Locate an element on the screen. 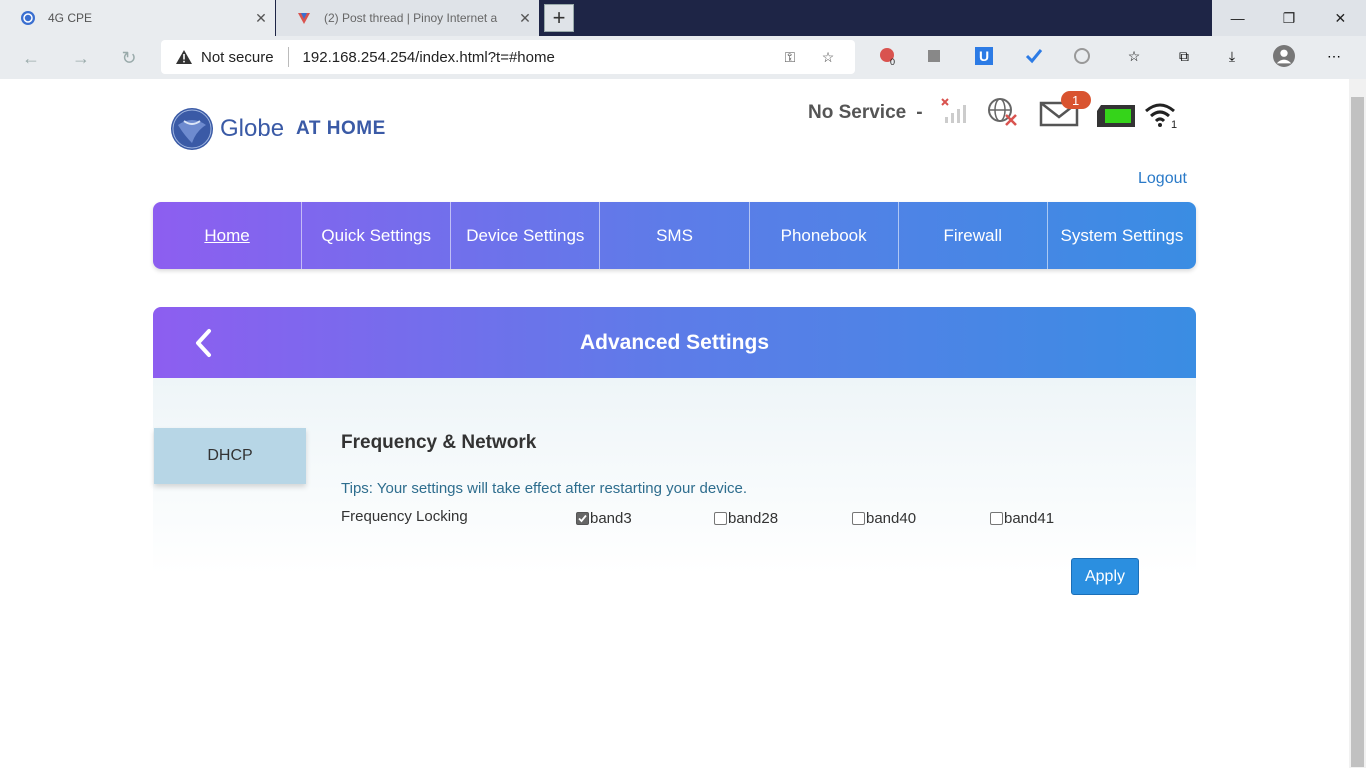  profile-avatar-icon is located at coordinates (1284, 56).